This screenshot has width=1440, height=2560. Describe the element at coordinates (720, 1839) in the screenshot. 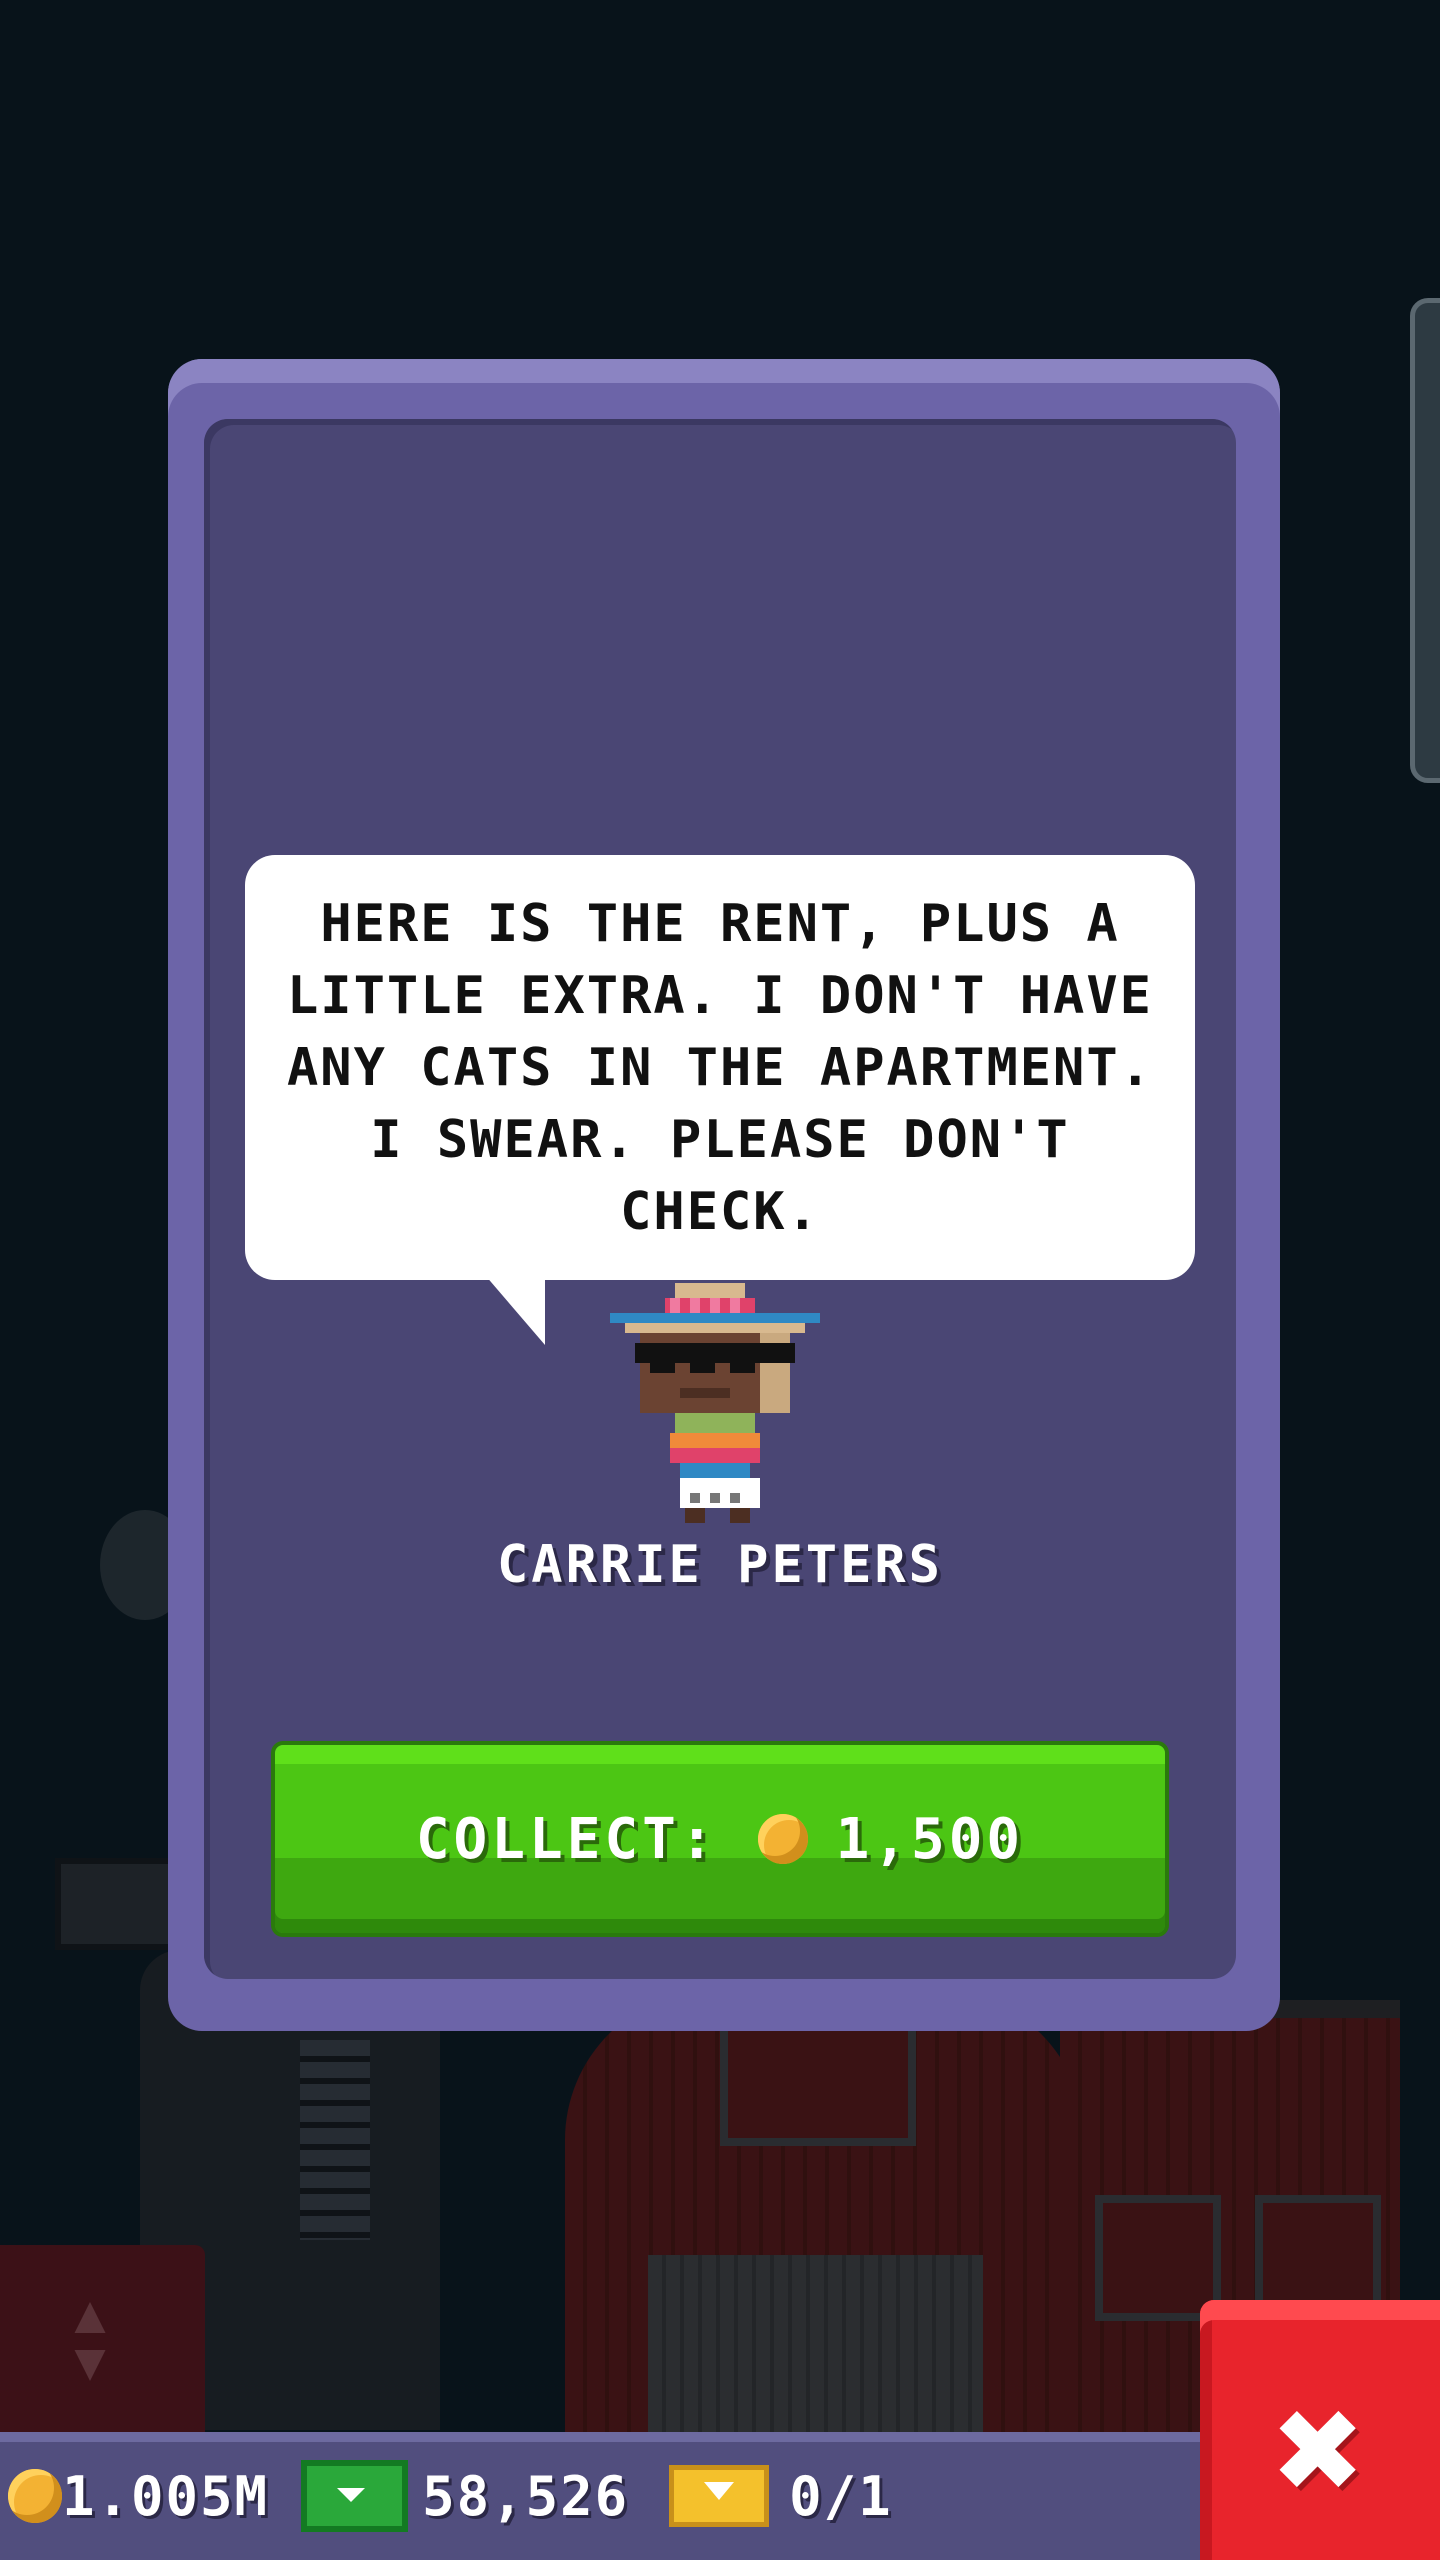

I see `collect-rent-button: COLLECT: 1,500` at that location.